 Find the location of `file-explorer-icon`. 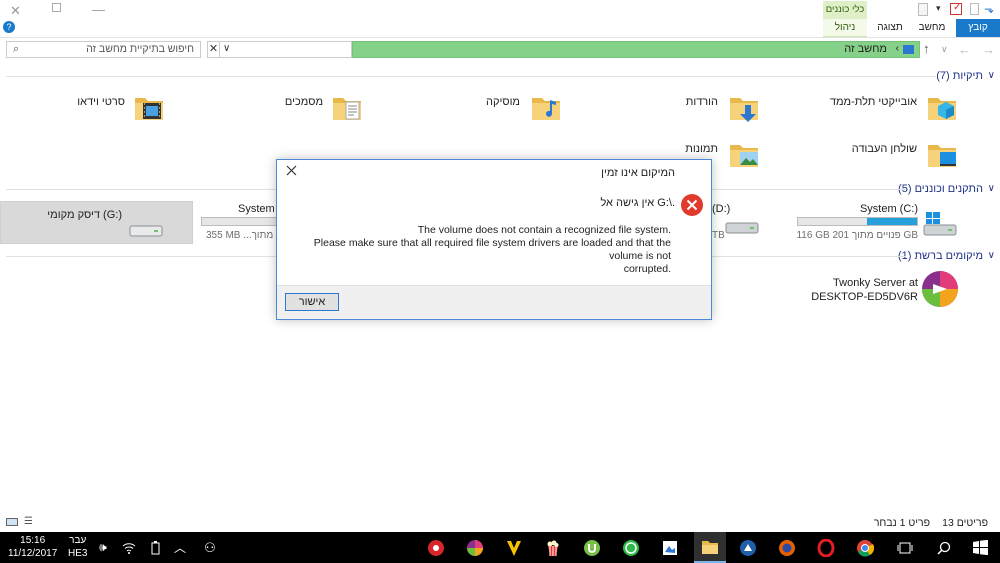

file-explorer-icon is located at coordinates (710, 547).